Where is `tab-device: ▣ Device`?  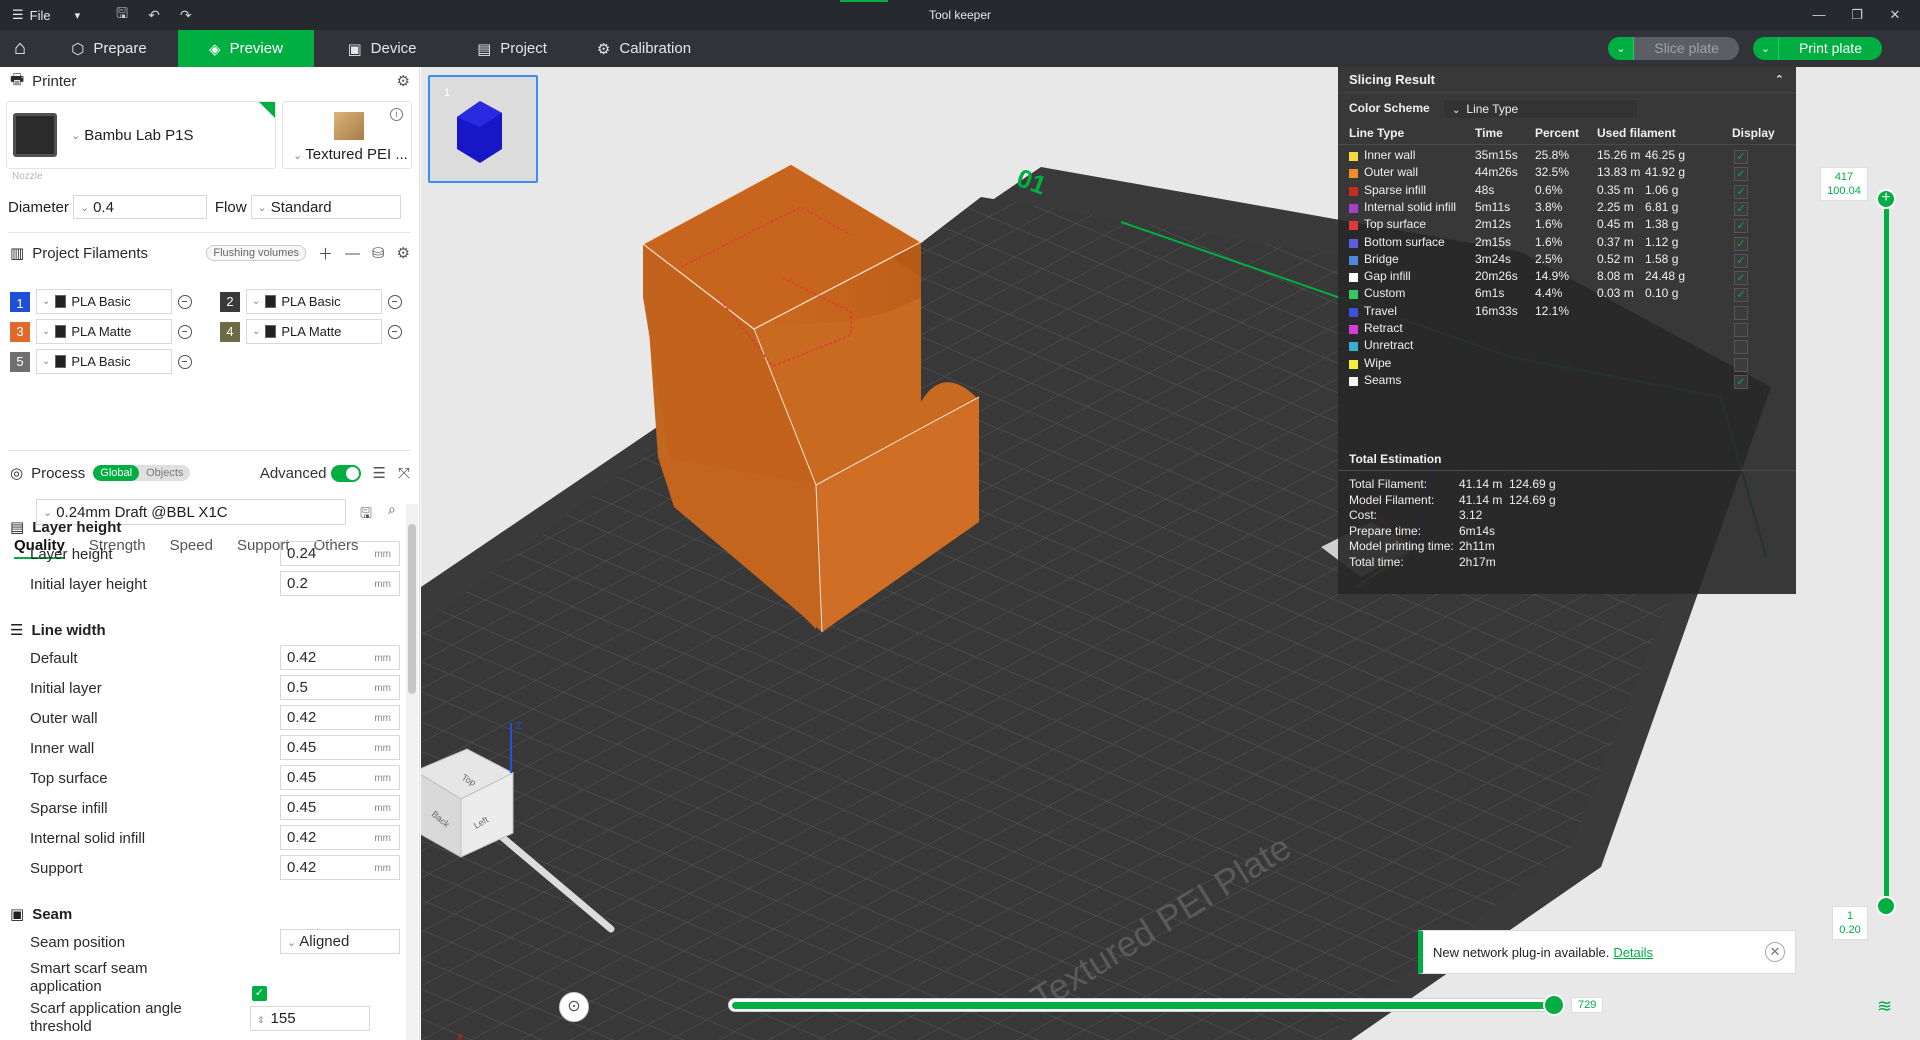 tab-device: ▣ Device is located at coordinates (382, 48).